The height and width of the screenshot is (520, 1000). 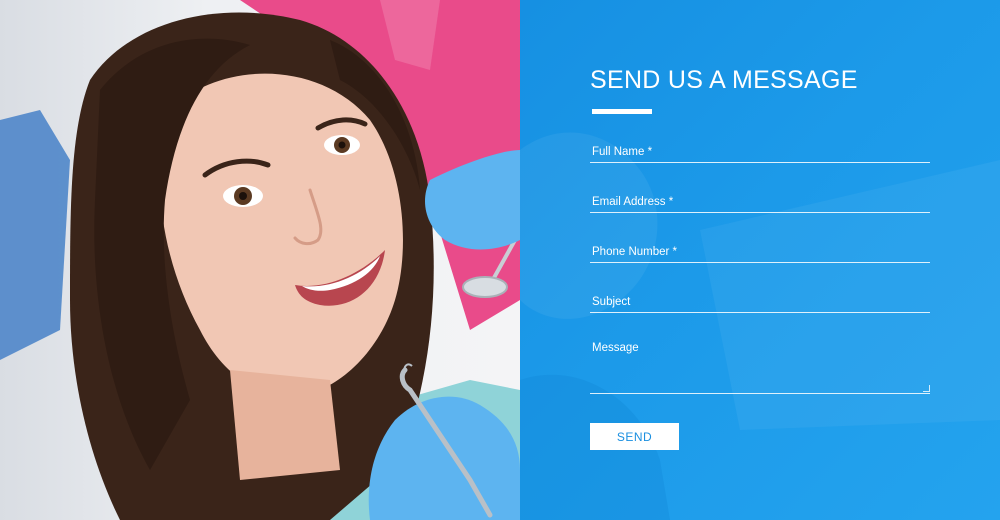 I want to click on subject-field, so click(x=760, y=302).